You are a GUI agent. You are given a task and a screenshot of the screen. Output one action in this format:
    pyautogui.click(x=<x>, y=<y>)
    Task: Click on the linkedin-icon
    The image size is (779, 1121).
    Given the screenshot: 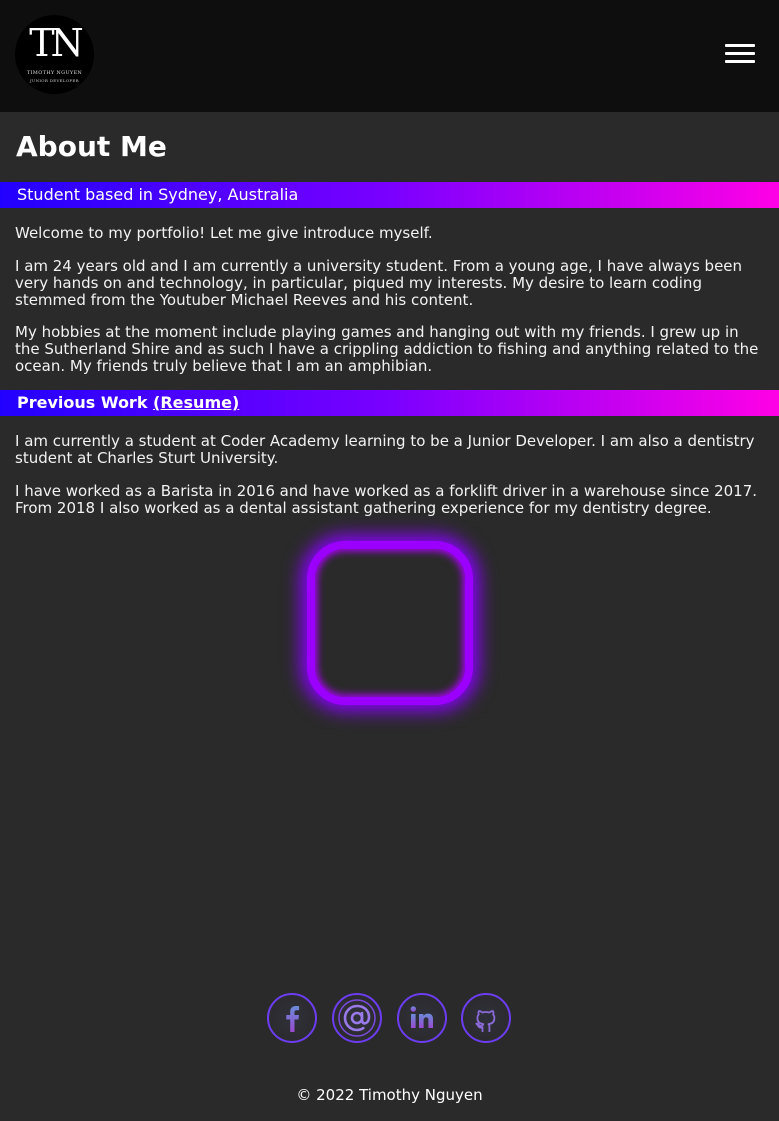 What is the action you would take?
    pyautogui.click(x=421, y=1017)
    